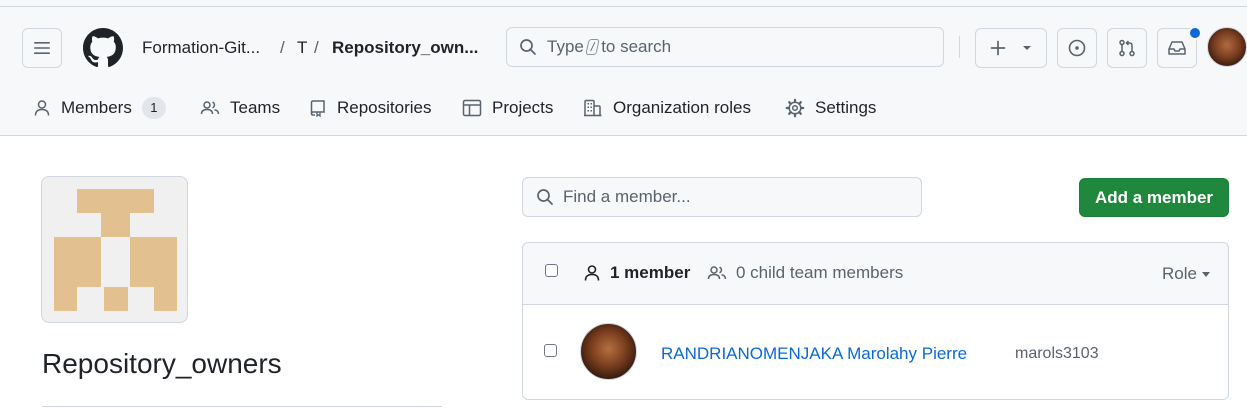 The image size is (1247, 410). What do you see at coordinates (795, 108) in the screenshot?
I see `gear-icon` at bounding box center [795, 108].